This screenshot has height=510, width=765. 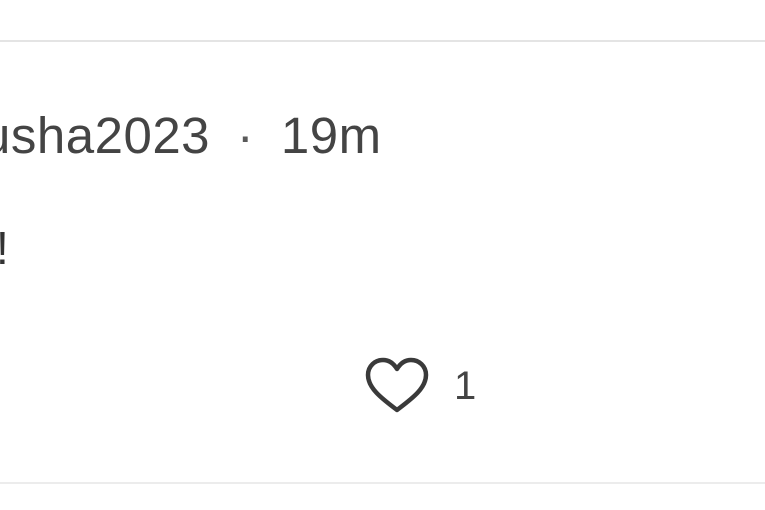 I want to click on bottom-divider, so click(x=382, y=483).